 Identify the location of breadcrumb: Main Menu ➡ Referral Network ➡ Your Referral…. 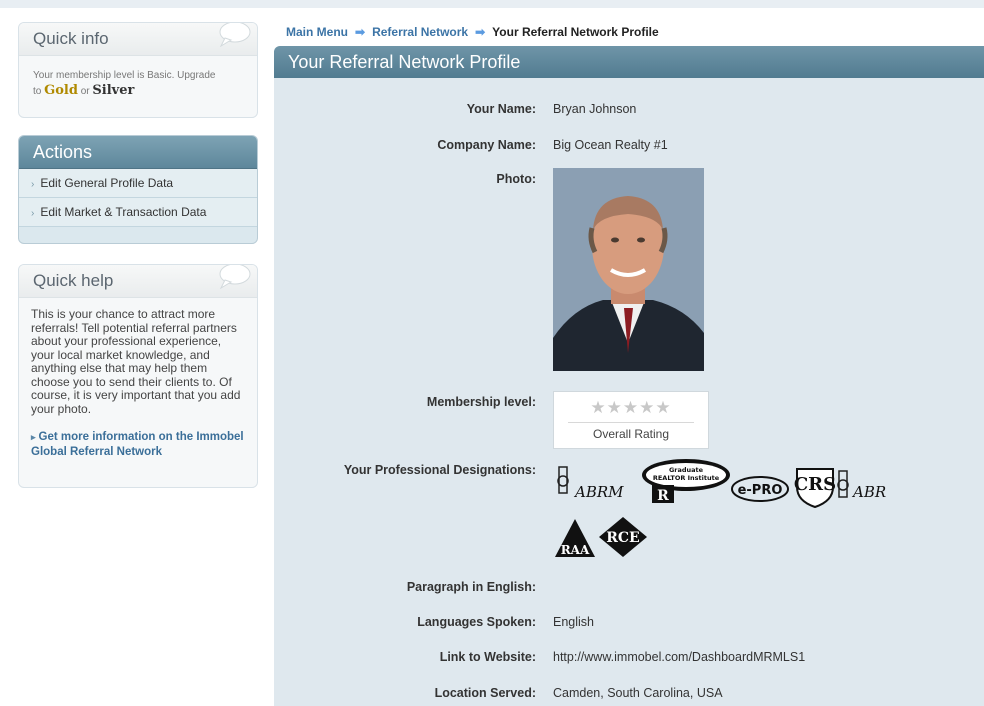
(472, 32).